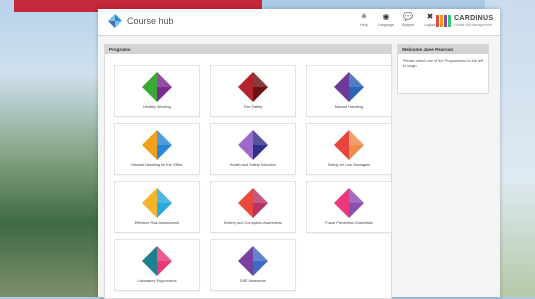  Describe the element at coordinates (349, 107) in the screenshot. I see `course-name: Manual Handling` at that location.